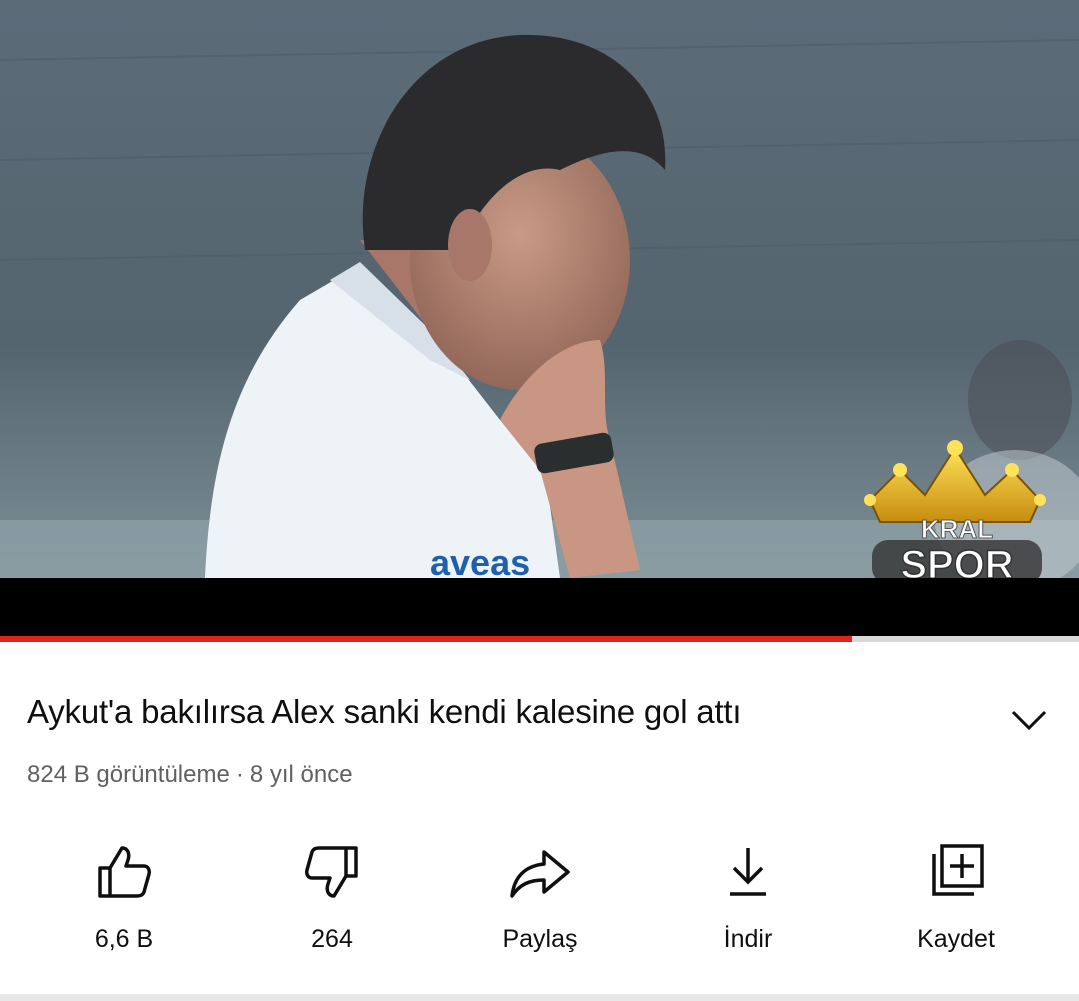 The width and height of the screenshot is (1079, 1001). Describe the element at coordinates (748, 939) in the screenshot. I see `download-label: İndir` at that location.